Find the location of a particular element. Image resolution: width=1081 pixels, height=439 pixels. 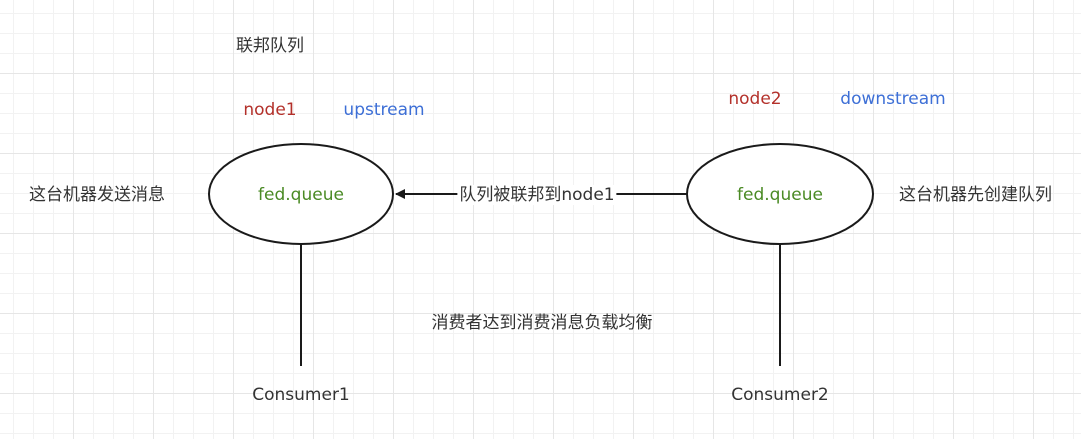

right-side-note: 这台机器先创建队列 is located at coordinates (975, 195).